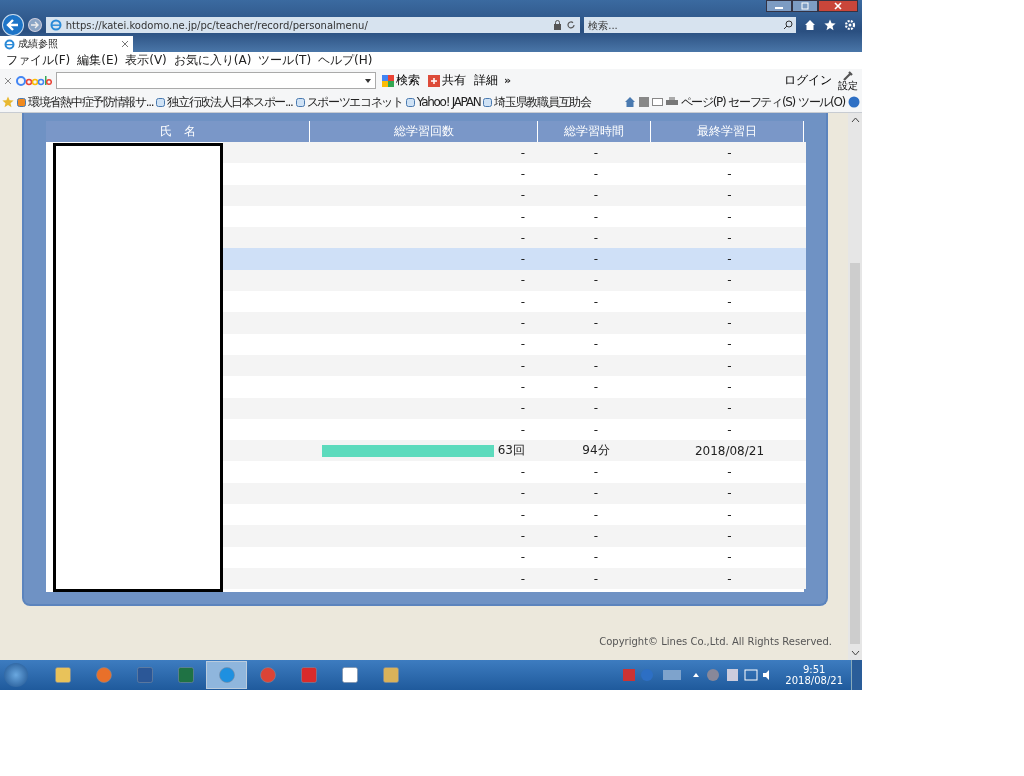 This screenshot has width=1024, height=776. I want to click on refresh-icon, so click(571, 25).